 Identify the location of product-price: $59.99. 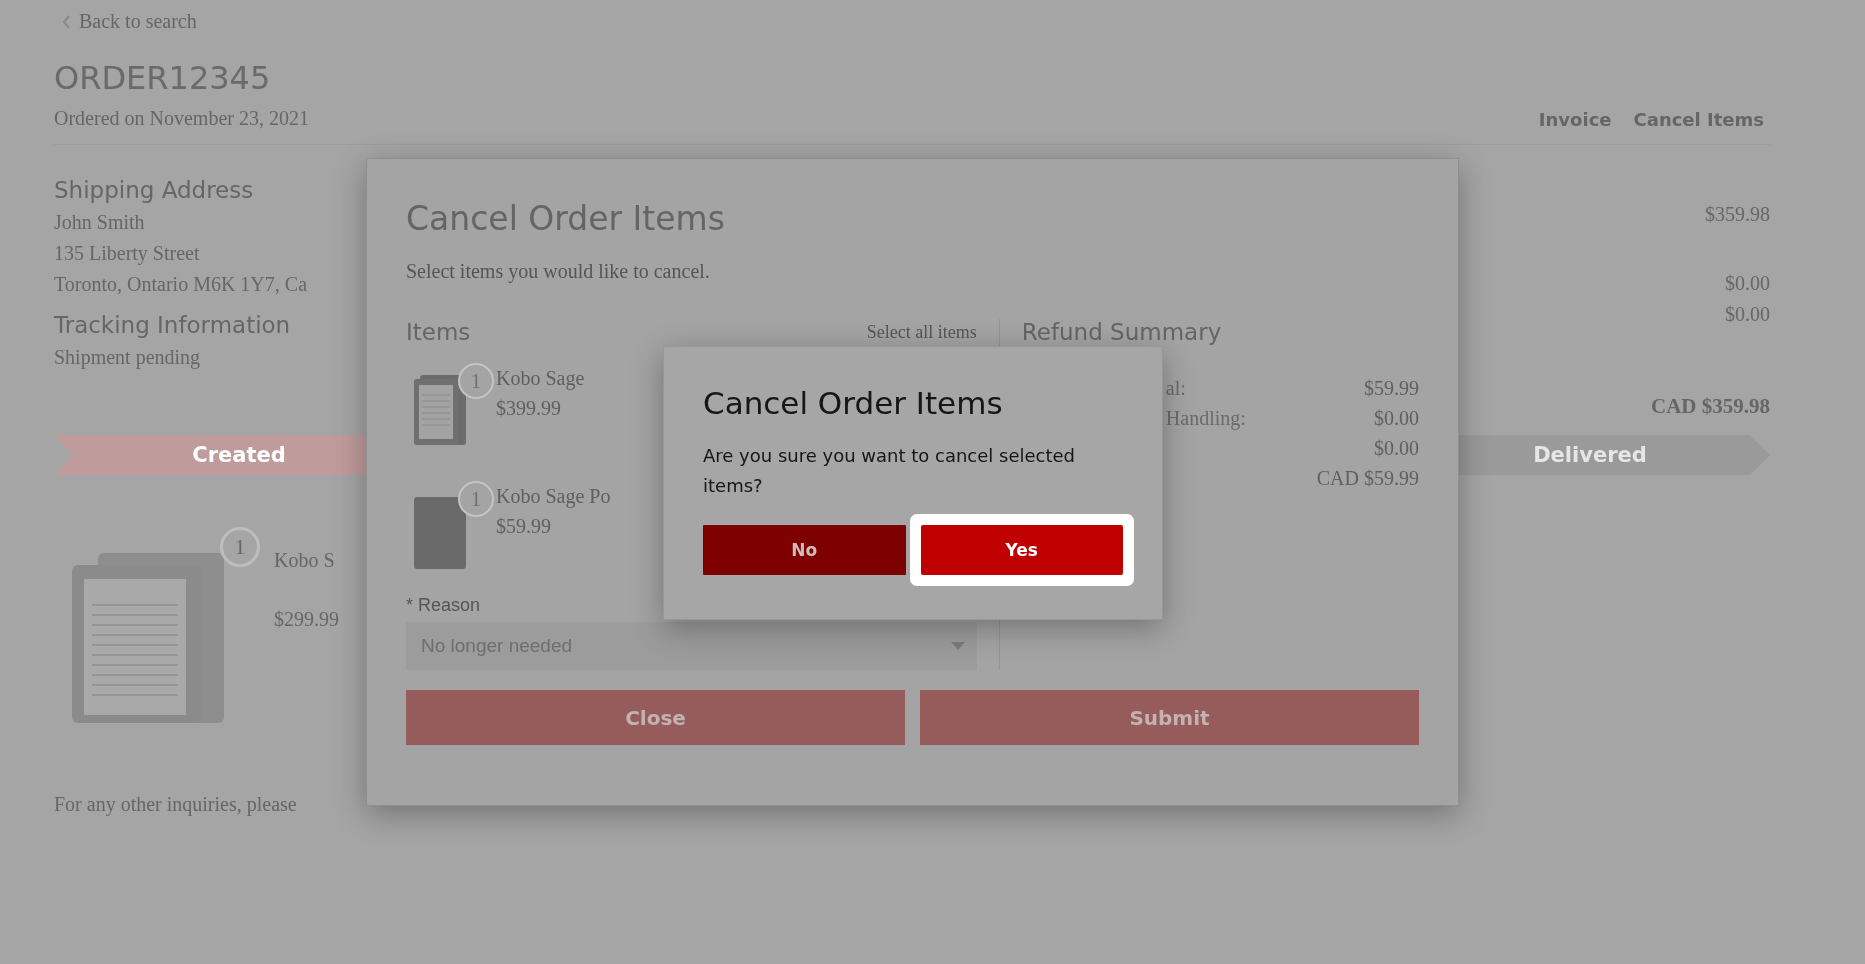
(524, 526).